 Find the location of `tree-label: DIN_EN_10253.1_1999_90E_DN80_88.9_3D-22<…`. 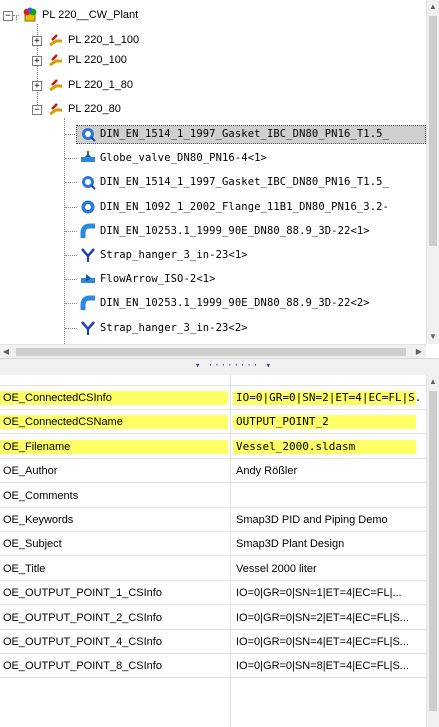

tree-label: DIN_EN_10253.1_1999_90E_DN80_88.9_3D-22<… is located at coordinates (235, 303).